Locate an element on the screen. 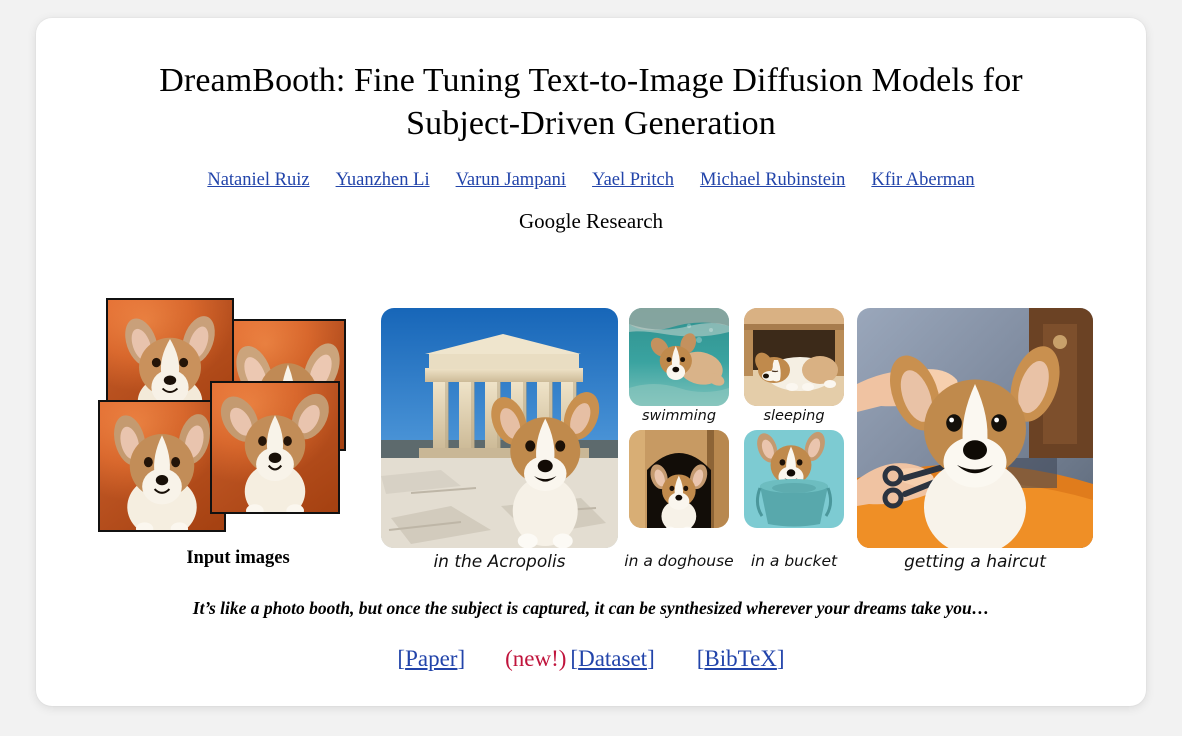 The height and width of the screenshot is (736, 1182). generated-image-acropolis is located at coordinates (499, 428).